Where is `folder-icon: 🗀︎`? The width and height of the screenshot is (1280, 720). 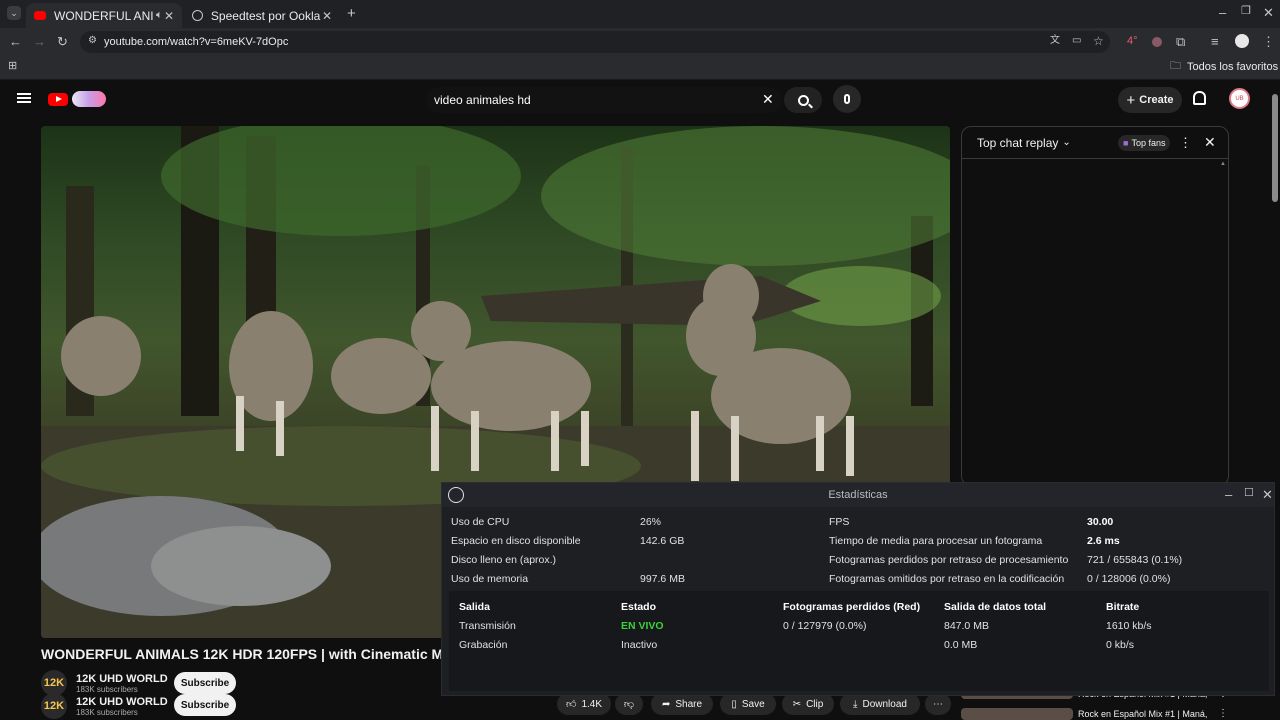
folder-icon: 🗀︎ is located at coordinates (1175, 66).